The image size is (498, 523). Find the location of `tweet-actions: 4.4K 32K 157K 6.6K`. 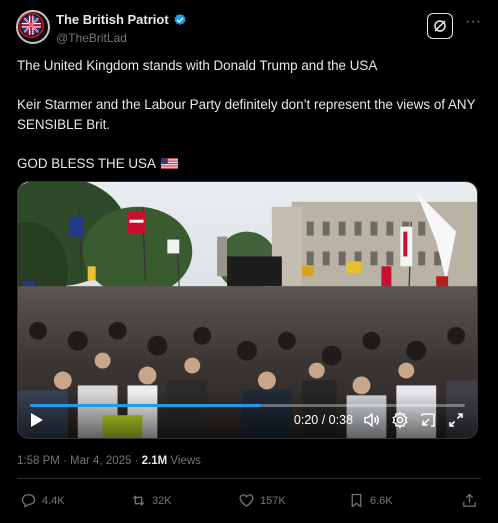

tweet-actions: 4.4K 32K 157K 6.6K is located at coordinates (249, 501).